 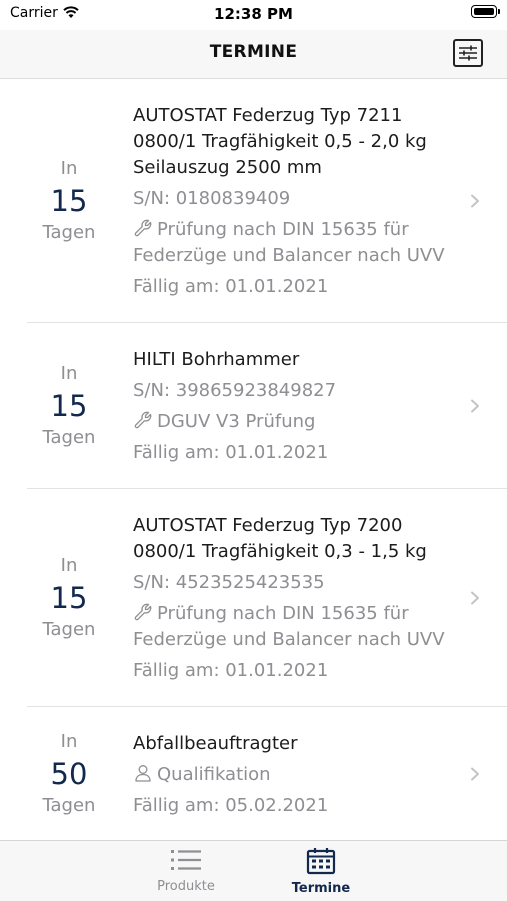 I want to click on tab-products: Produkte, so click(x=186, y=870).